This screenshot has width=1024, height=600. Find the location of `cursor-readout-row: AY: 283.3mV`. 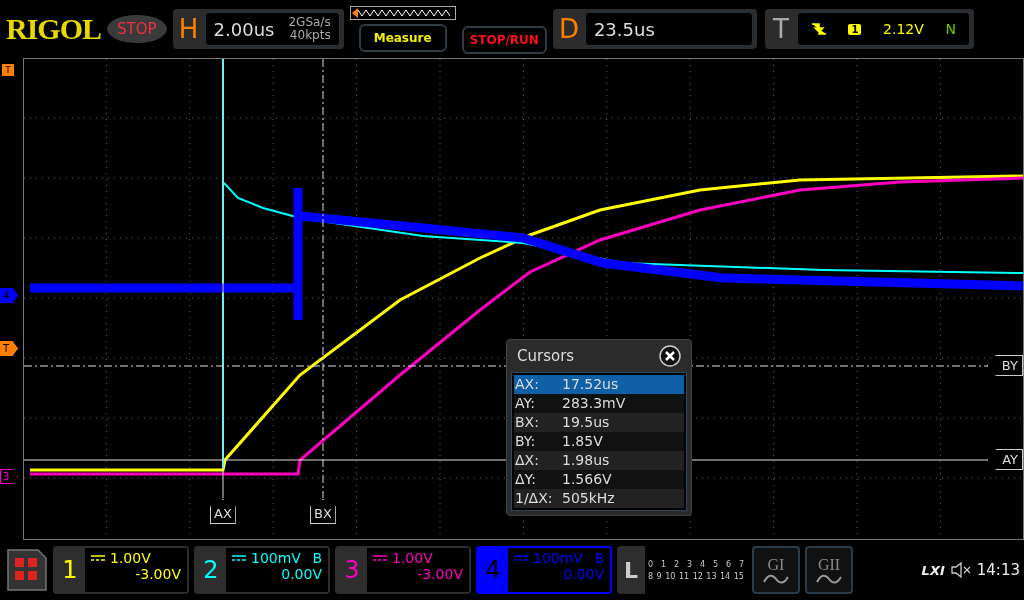

cursor-readout-row: AY: 283.3mV is located at coordinates (599, 403).